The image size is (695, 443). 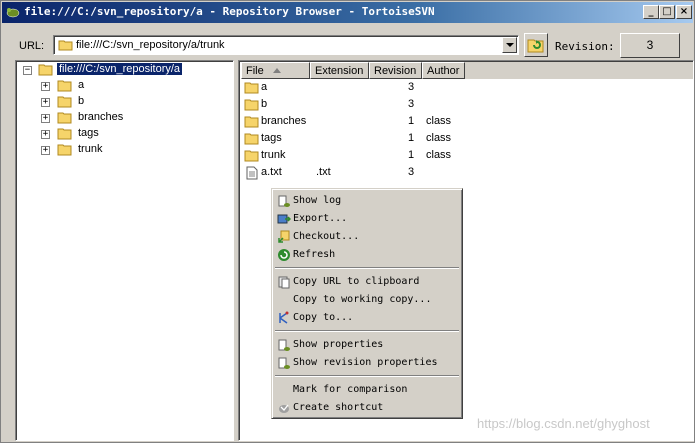 I want to click on folder-open-icon, so click(x=45, y=70).